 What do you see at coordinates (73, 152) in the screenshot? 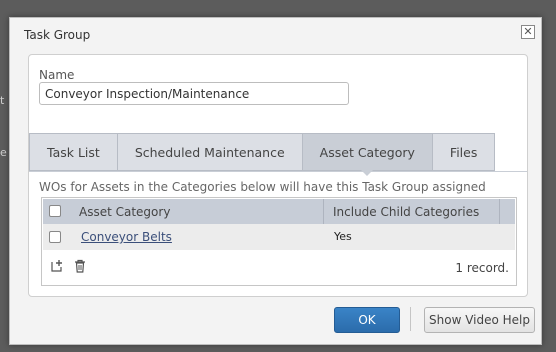
I see `tab-task-list: Task List` at bounding box center [73, 152].